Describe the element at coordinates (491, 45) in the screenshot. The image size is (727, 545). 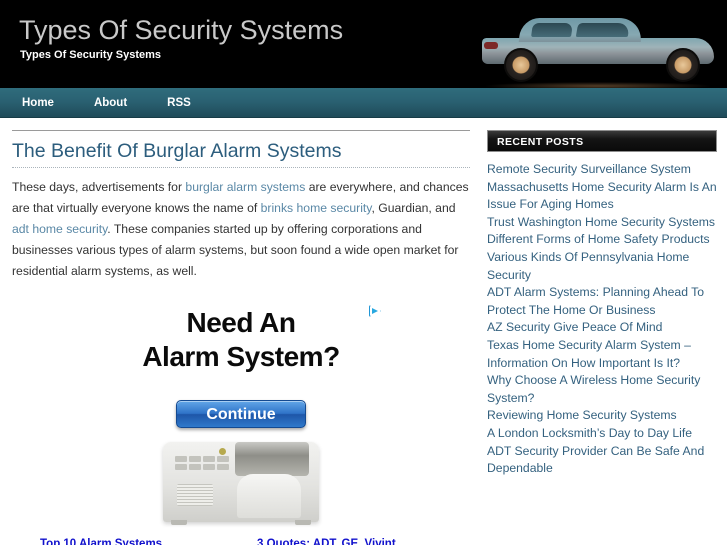
I see `car-taillight` at that location.